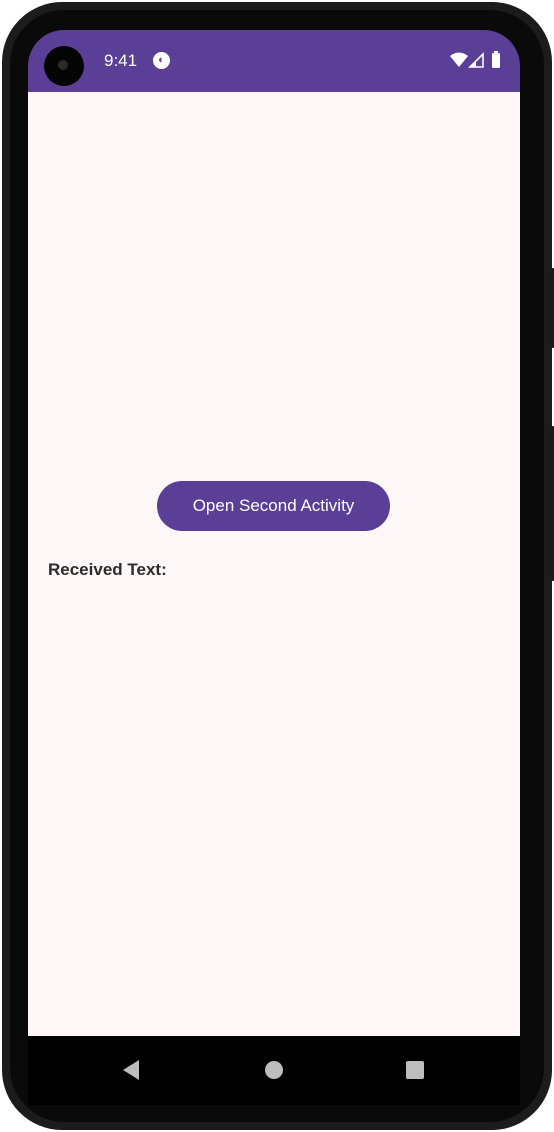  Describe the element at coordinates (415, 1070) in the screenshot. I see `recents-icon` at that location.